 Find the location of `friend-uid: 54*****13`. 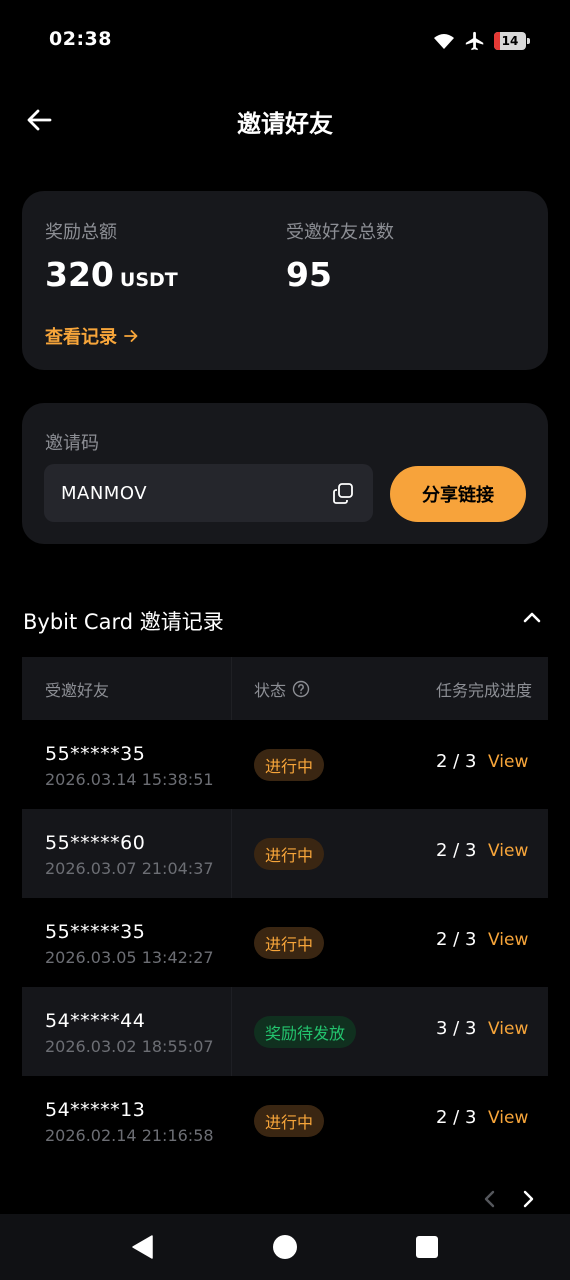

friend-uid: 54*****13 is located at coordinates (95, 1110).